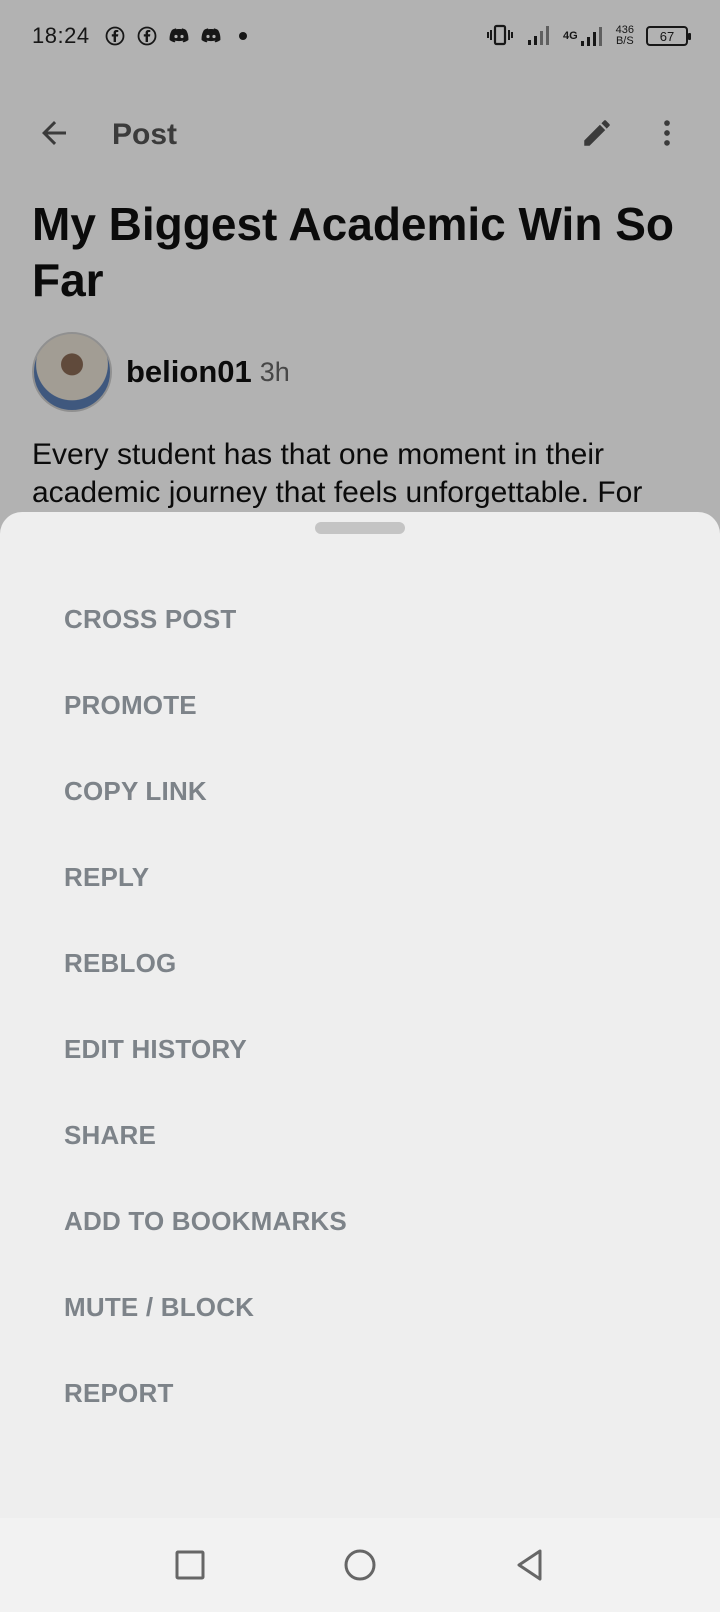 The height and width of the screenshot is (1612, 720). What do you see at coordinates (360, 1049) in the screenshot?
I see `menu-item-edit-history: EDIT HISTORY` at bounding box center [360, 1049].